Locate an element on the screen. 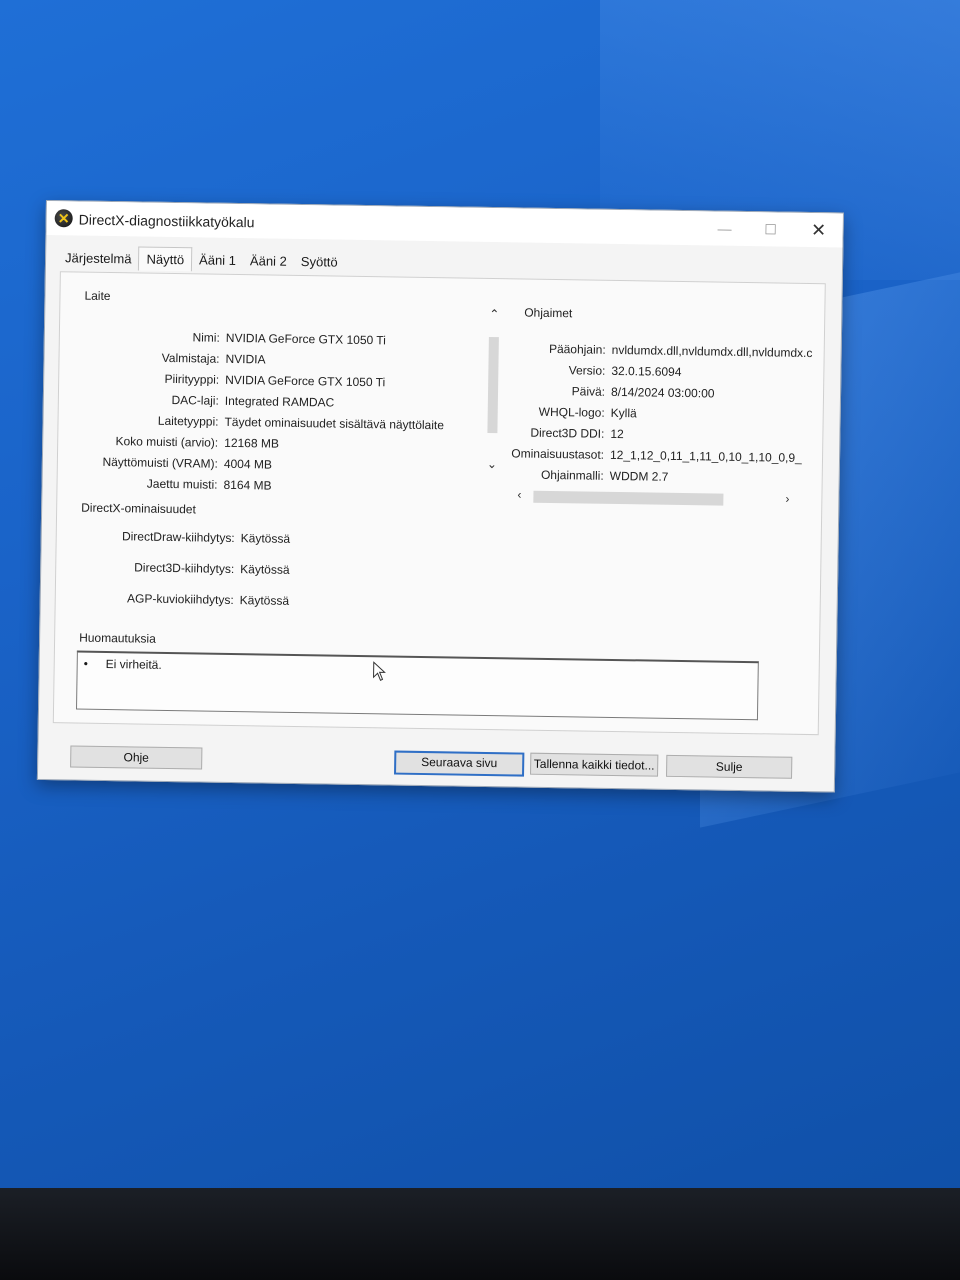  scroll-down-icon: ⌄ is located at coordinates (492, 464).